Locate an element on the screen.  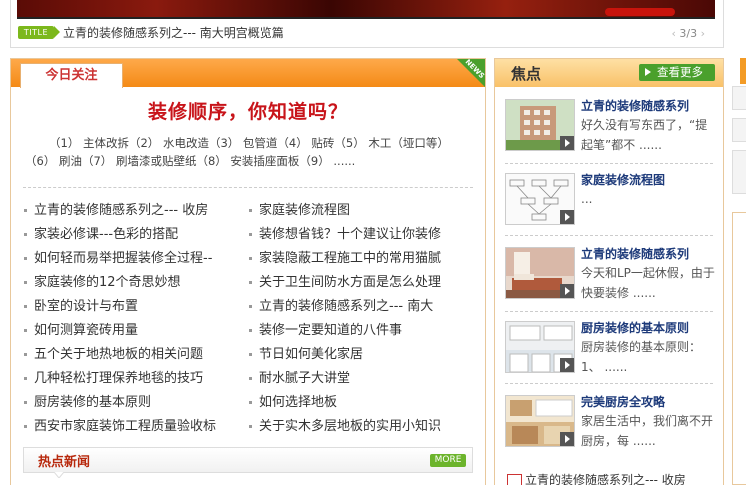
list-item: 如何轻而易举把握装修全过程-- is located at coordinates (120, 261).